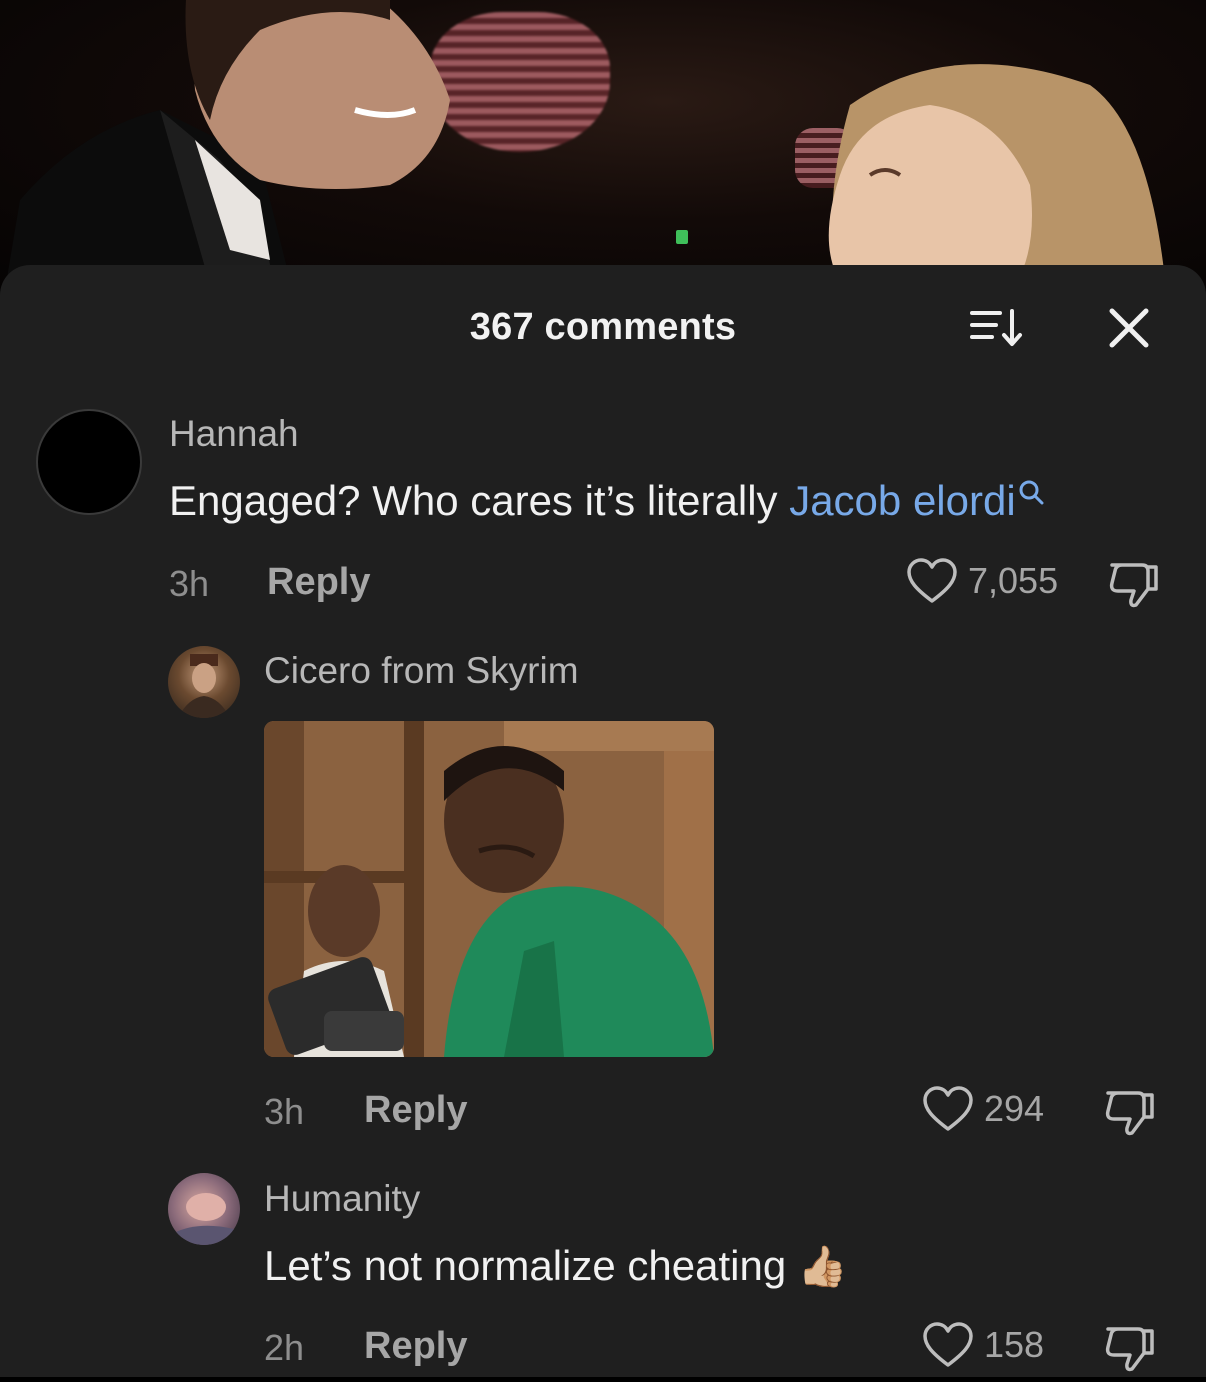  I want to click on like-button: 294, so click(983, 1109).